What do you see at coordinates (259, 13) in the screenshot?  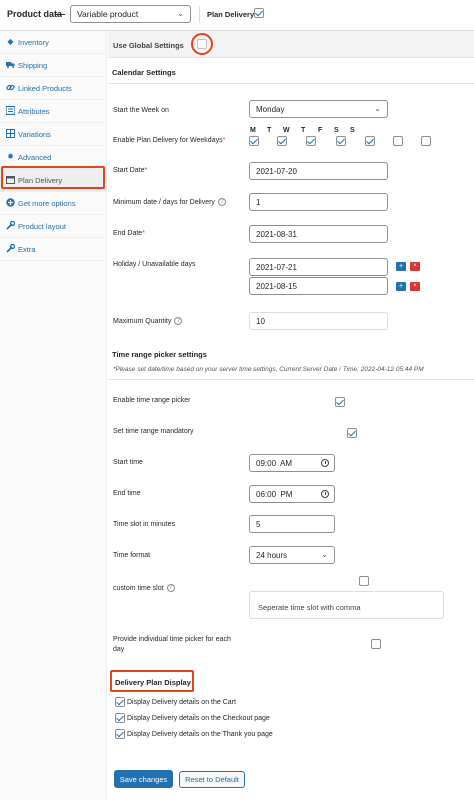 I see `plan-delivery-checkbox` at bounding box center [259, 13].